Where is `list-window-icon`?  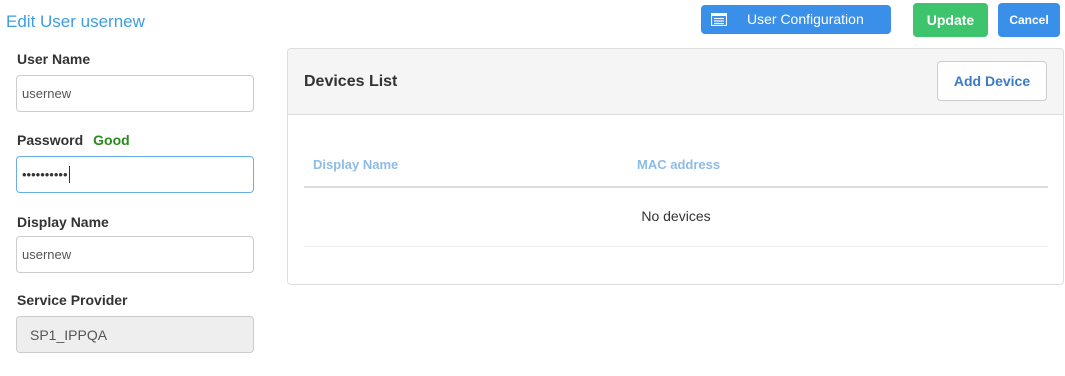 list-window-icon is located at coordinates (719, 20).